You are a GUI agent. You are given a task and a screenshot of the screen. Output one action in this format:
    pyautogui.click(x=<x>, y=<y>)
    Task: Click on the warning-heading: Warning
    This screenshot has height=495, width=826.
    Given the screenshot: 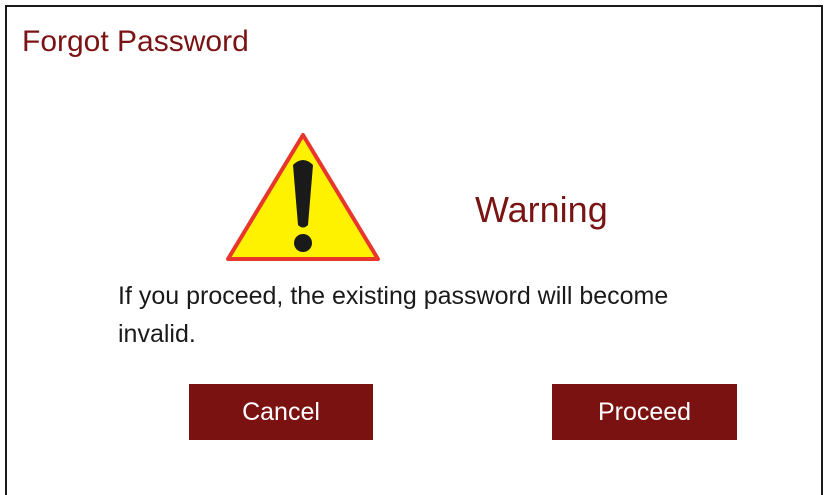 What is the action you would take?
    pyautogui.click(x=541, y=209)
    